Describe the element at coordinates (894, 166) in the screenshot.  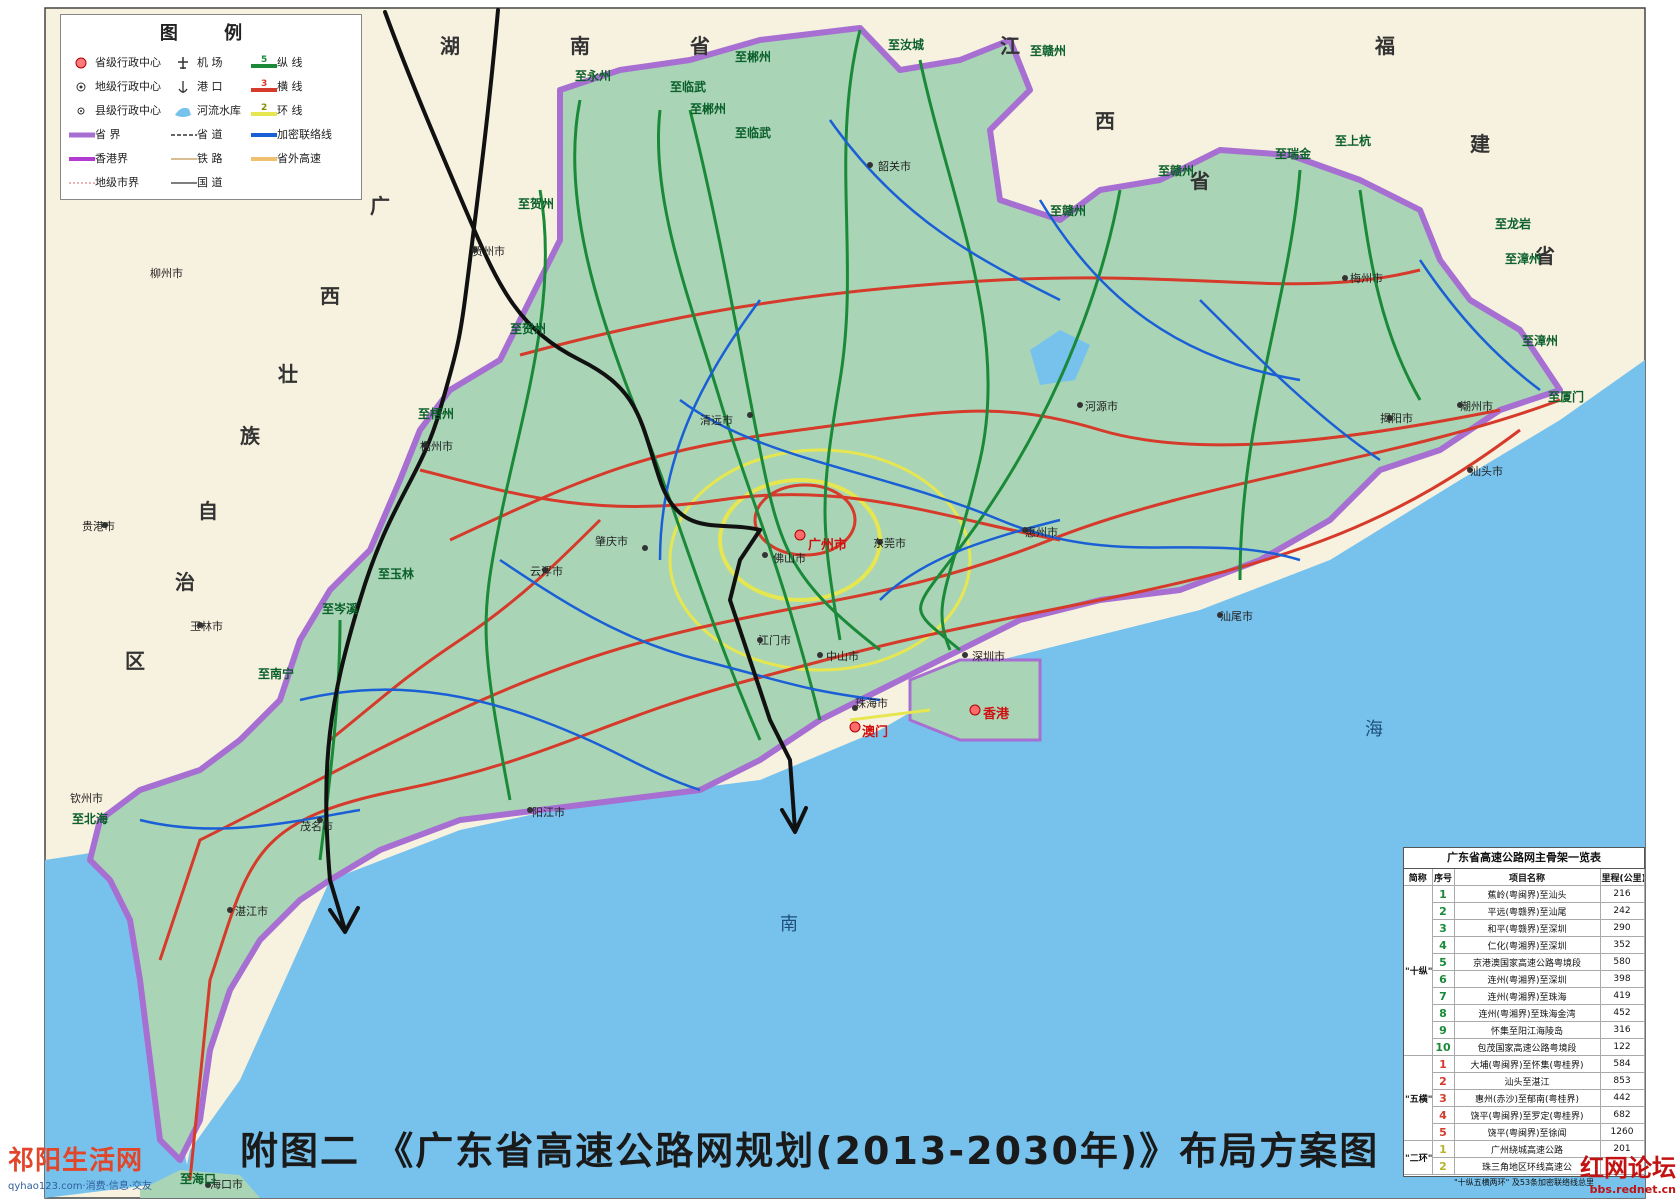
I see `city-label-shaoguan: 韶关市` at that location.